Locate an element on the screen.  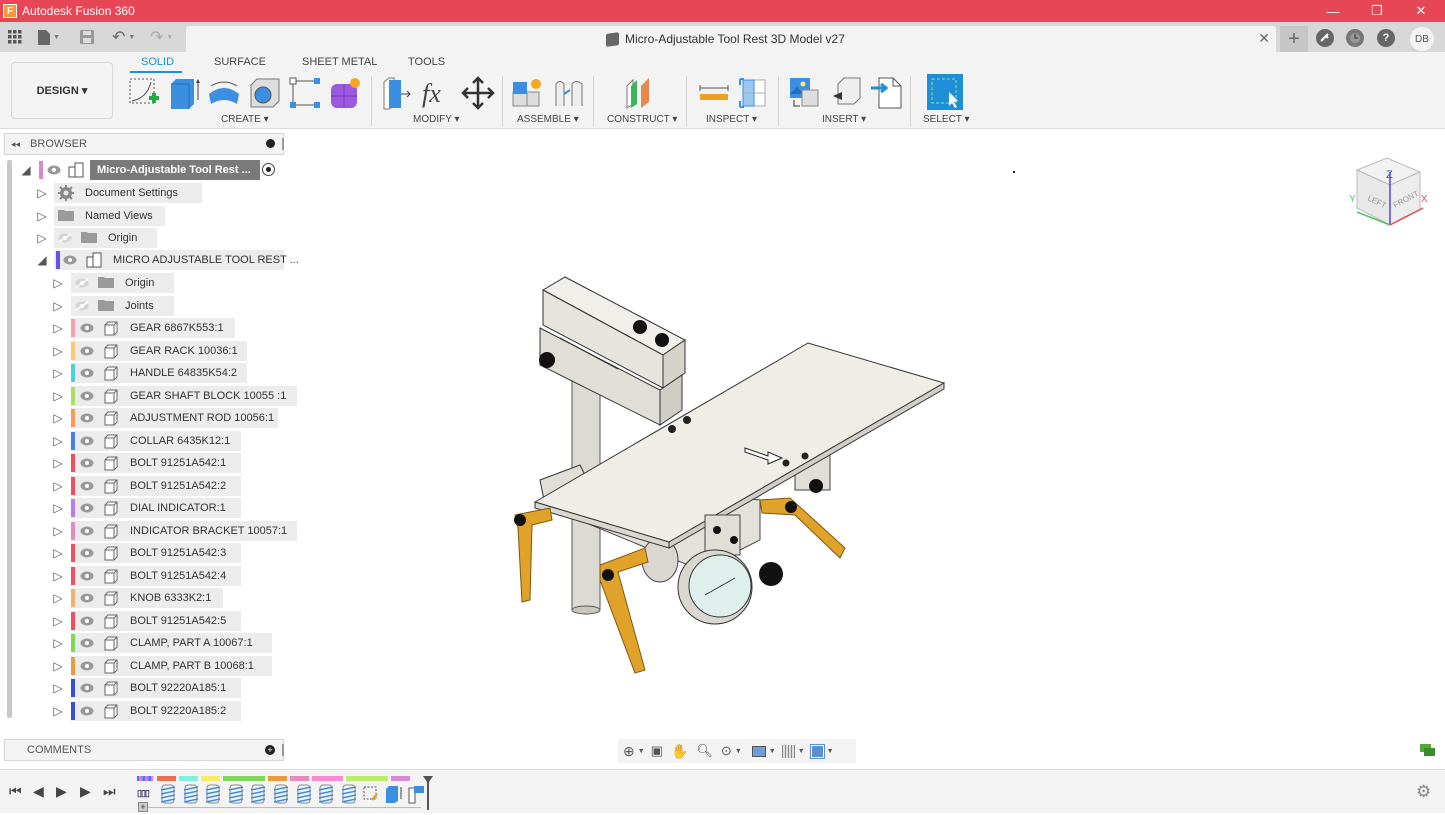
browser-component-item: ▷ BOLT 92220A185:2 is located at coordinates (142, 710).